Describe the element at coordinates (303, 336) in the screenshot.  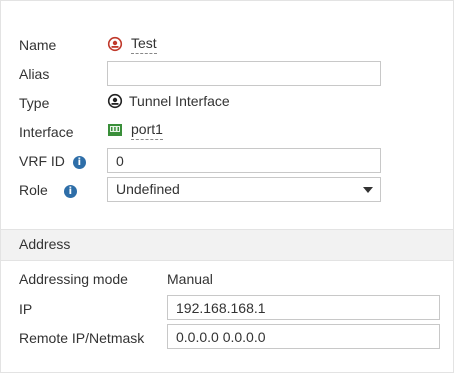
I see `remote-ip-input` at that location.